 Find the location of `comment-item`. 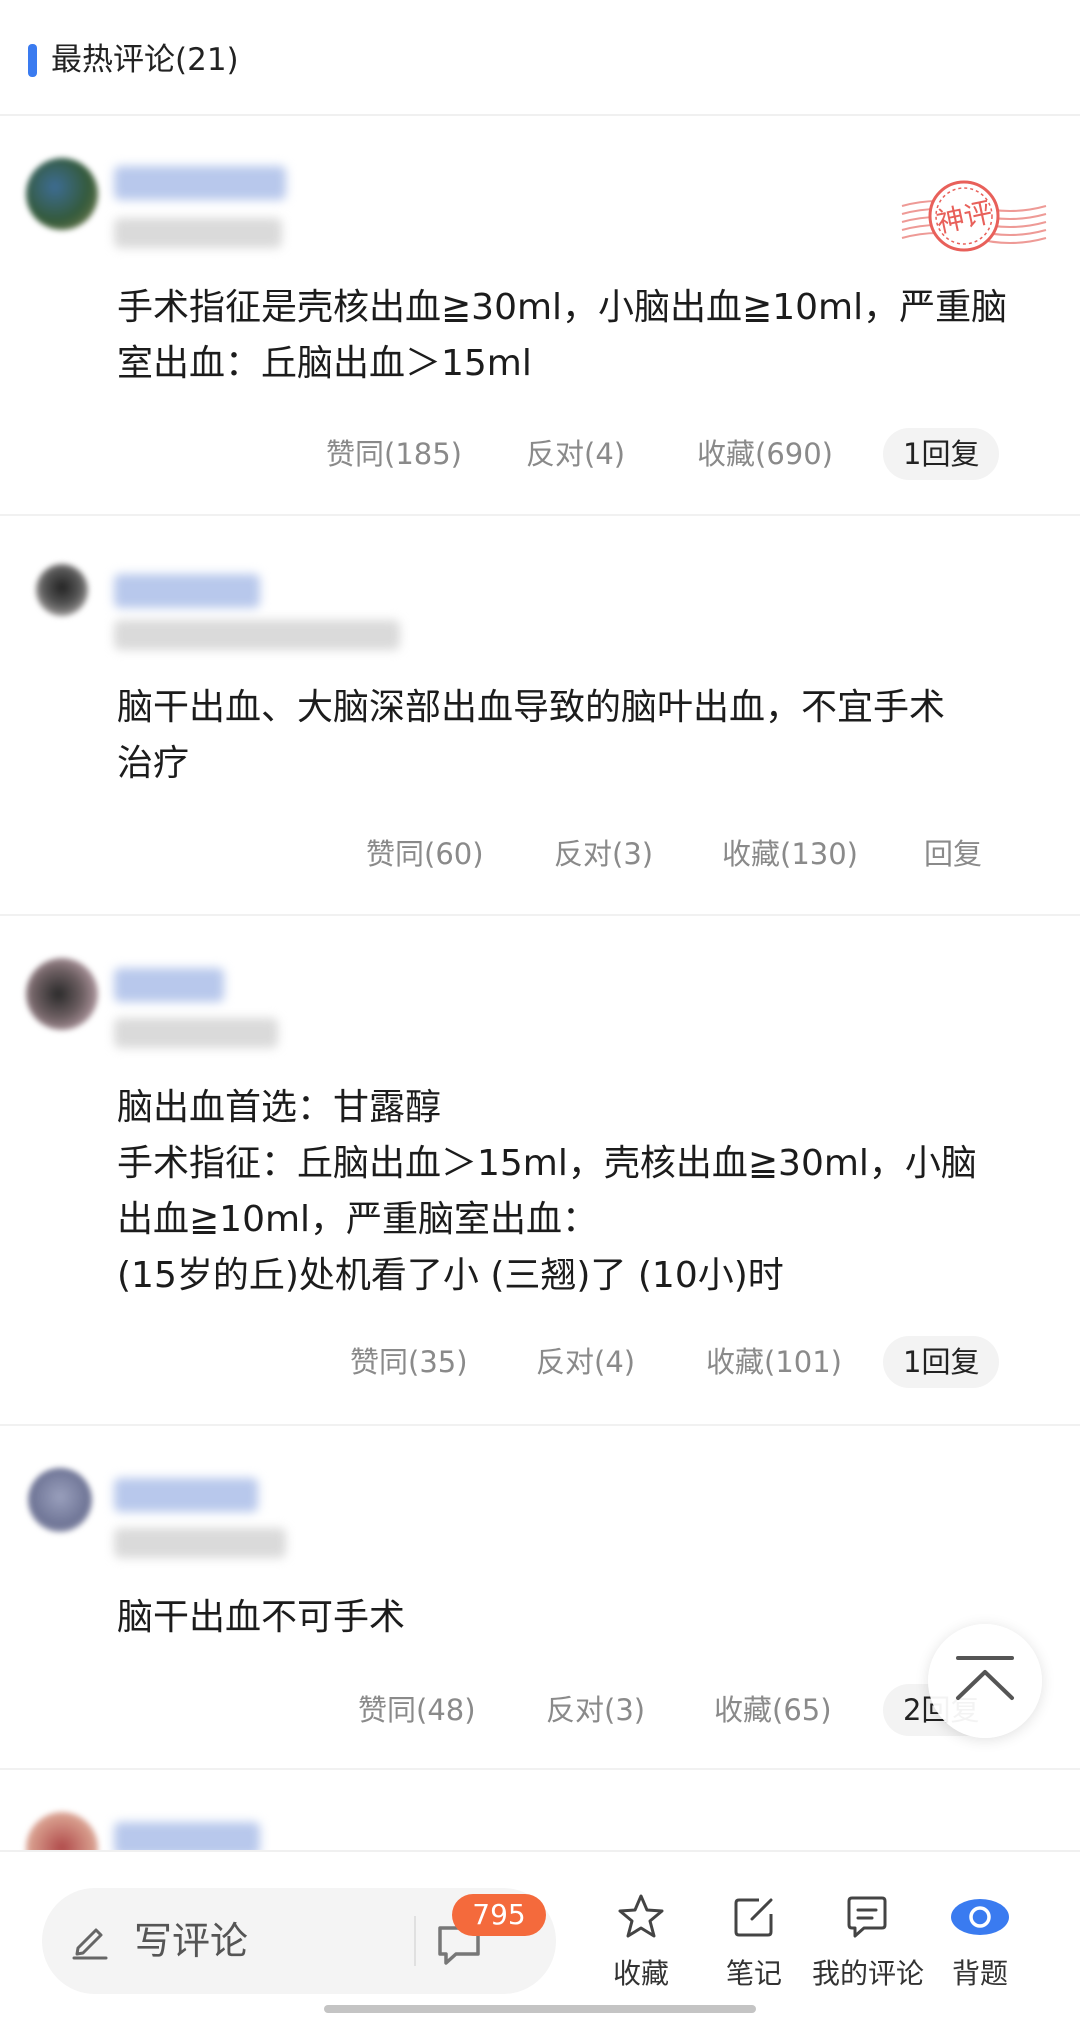

comment-item is located at coordinates (540, 1828).